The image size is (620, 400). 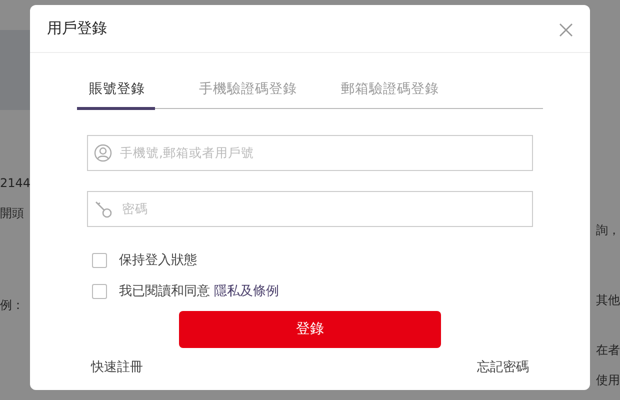 I want to click on background-text: 2144, so click(x=15, y=183).